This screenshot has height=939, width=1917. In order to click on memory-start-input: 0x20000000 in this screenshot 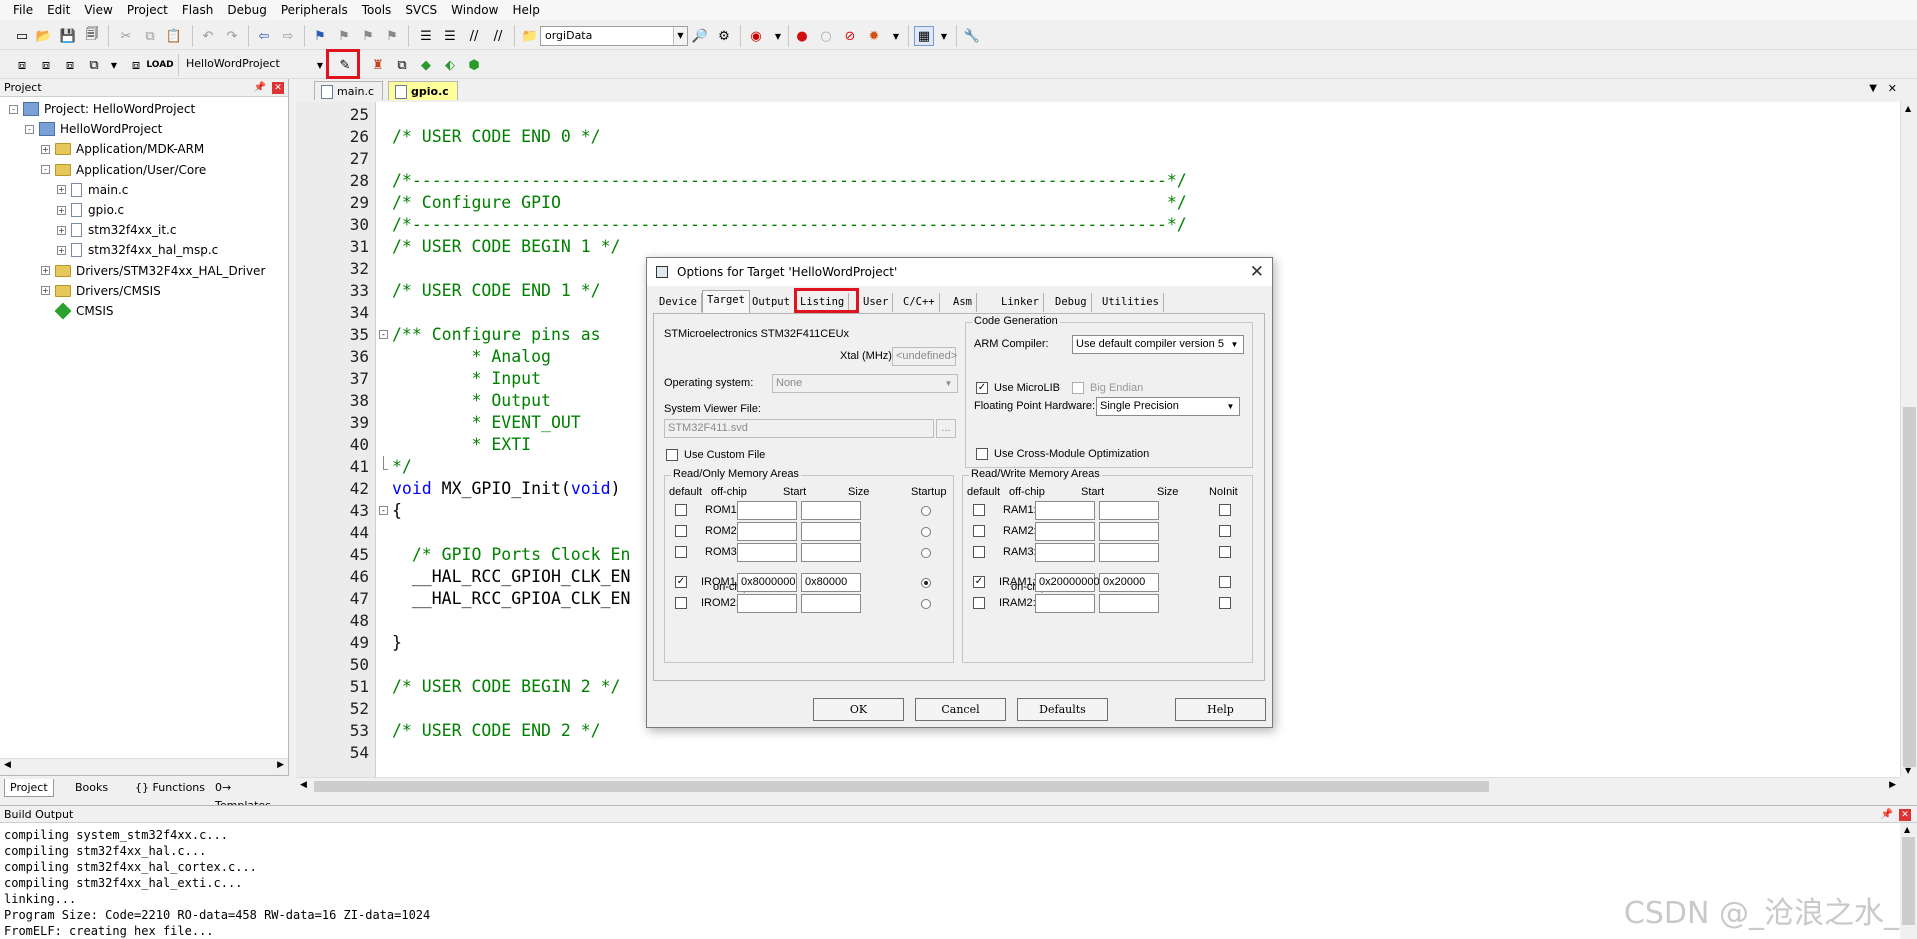, I will do `click(1067, 582)`.